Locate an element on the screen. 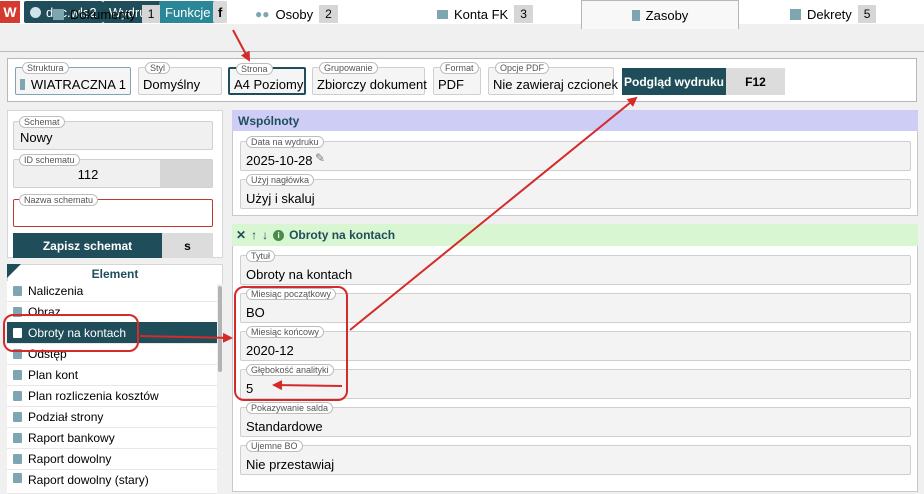 This screenshot has width=924, height=494. list-item: Raport dowolny is located at coordinates (112, 459).